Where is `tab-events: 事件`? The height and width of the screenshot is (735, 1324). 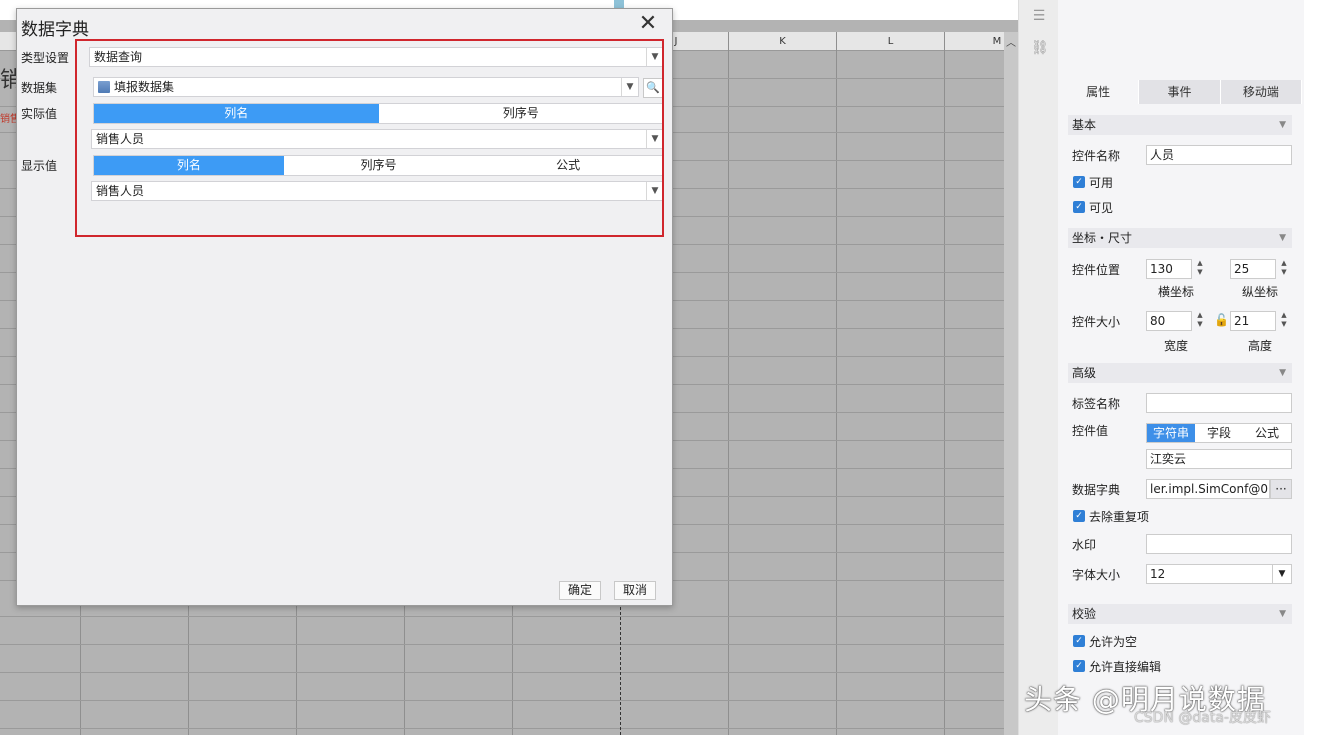 tab-events: 事件 is located at coordinates (1180, 92).